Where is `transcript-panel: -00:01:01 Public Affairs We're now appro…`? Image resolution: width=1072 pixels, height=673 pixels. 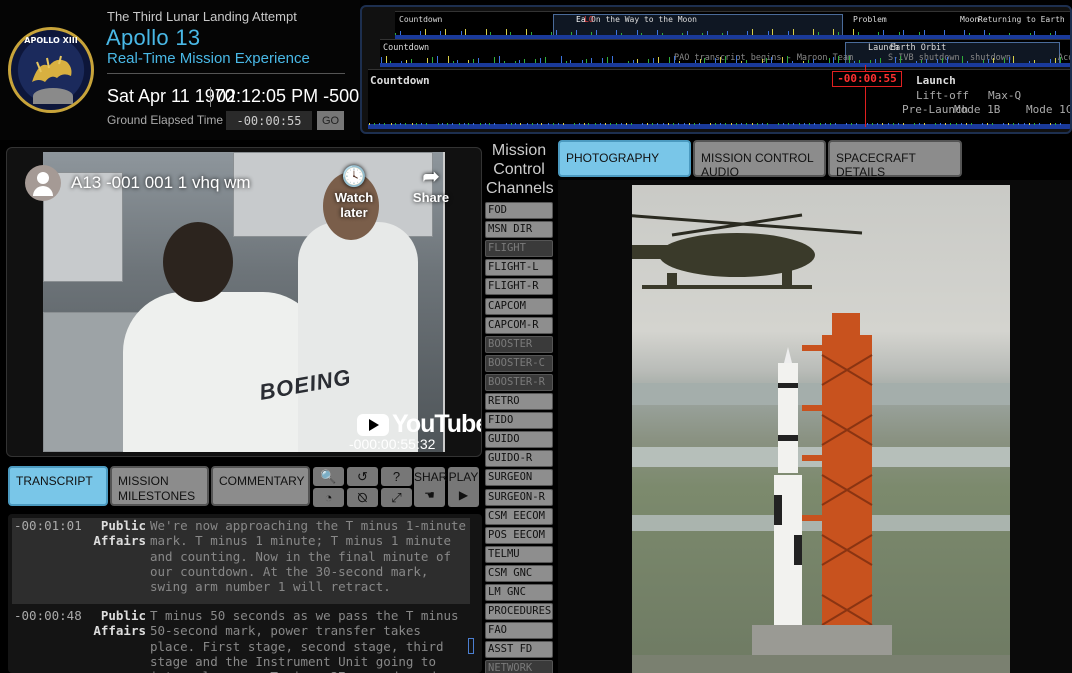
transcript-panel: -00:01:01 Public Affairs We're now appro… is located at coordinates (245, 593).